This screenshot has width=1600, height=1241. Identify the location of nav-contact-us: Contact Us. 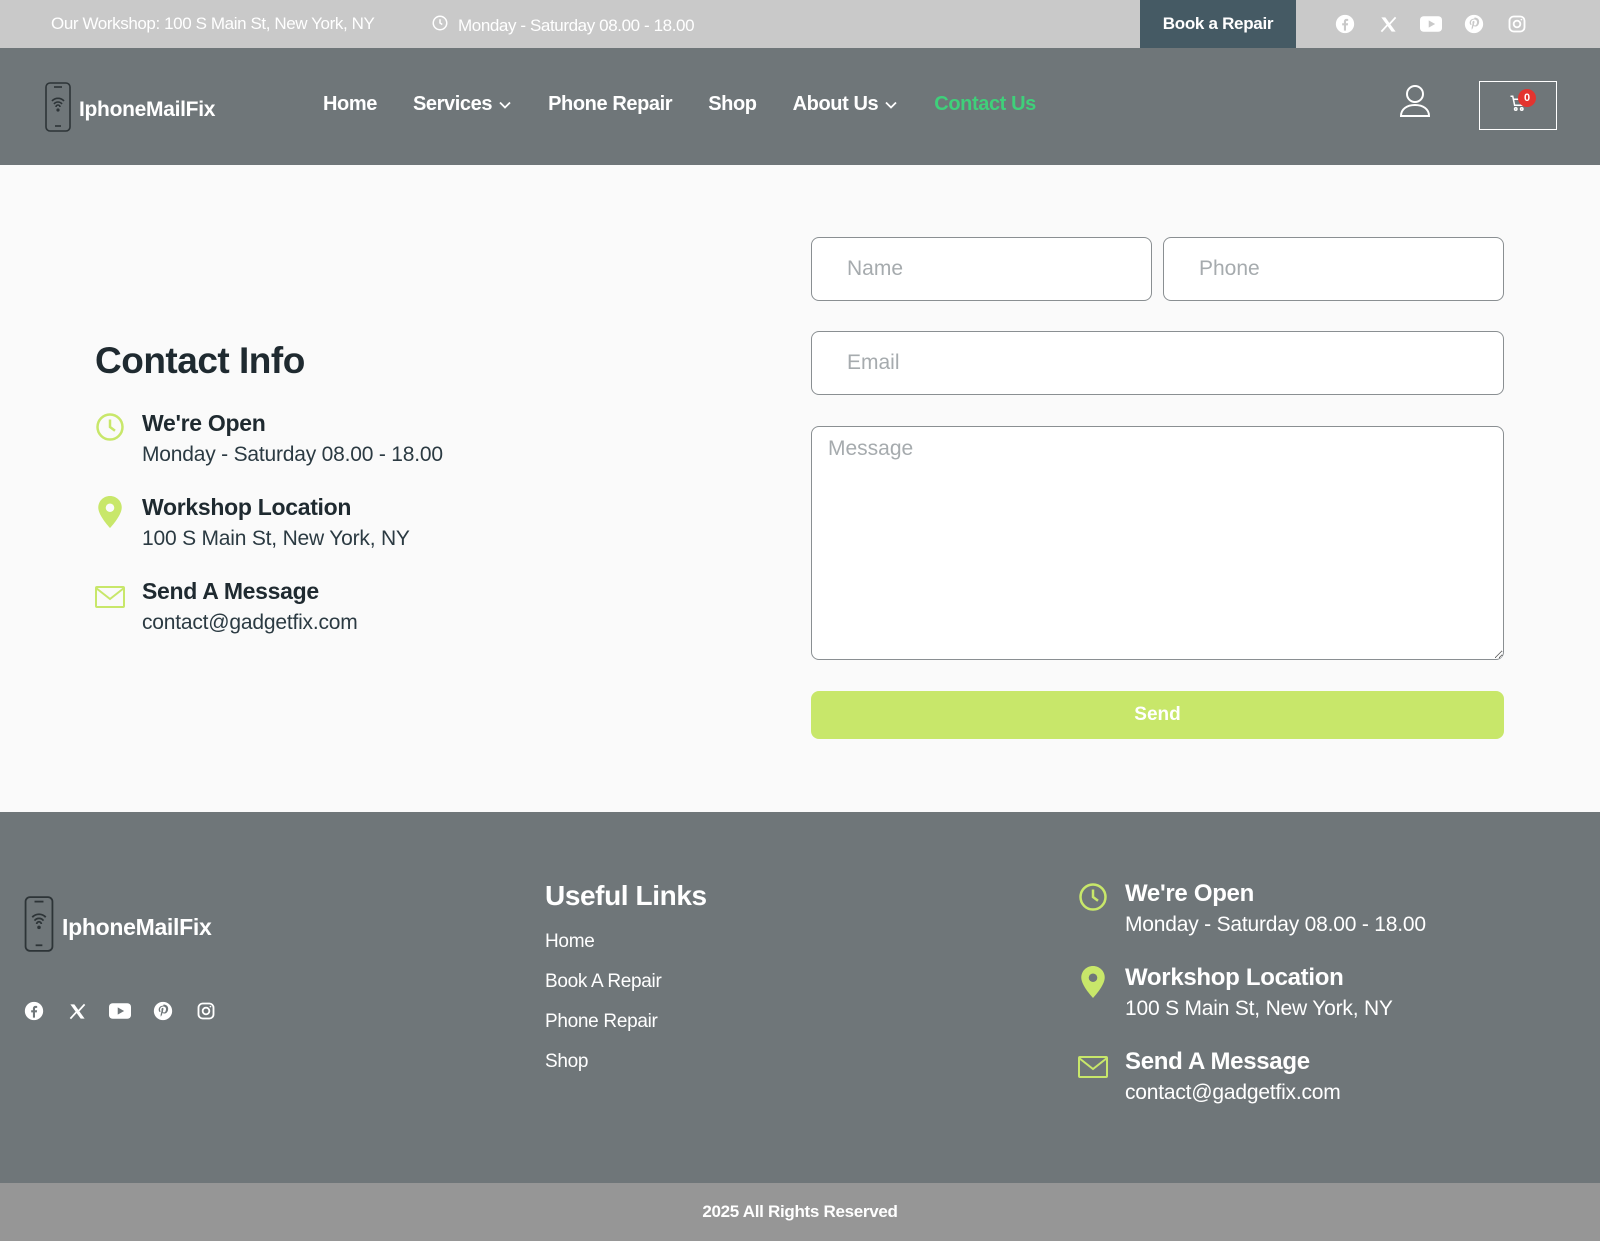
(985, 104).